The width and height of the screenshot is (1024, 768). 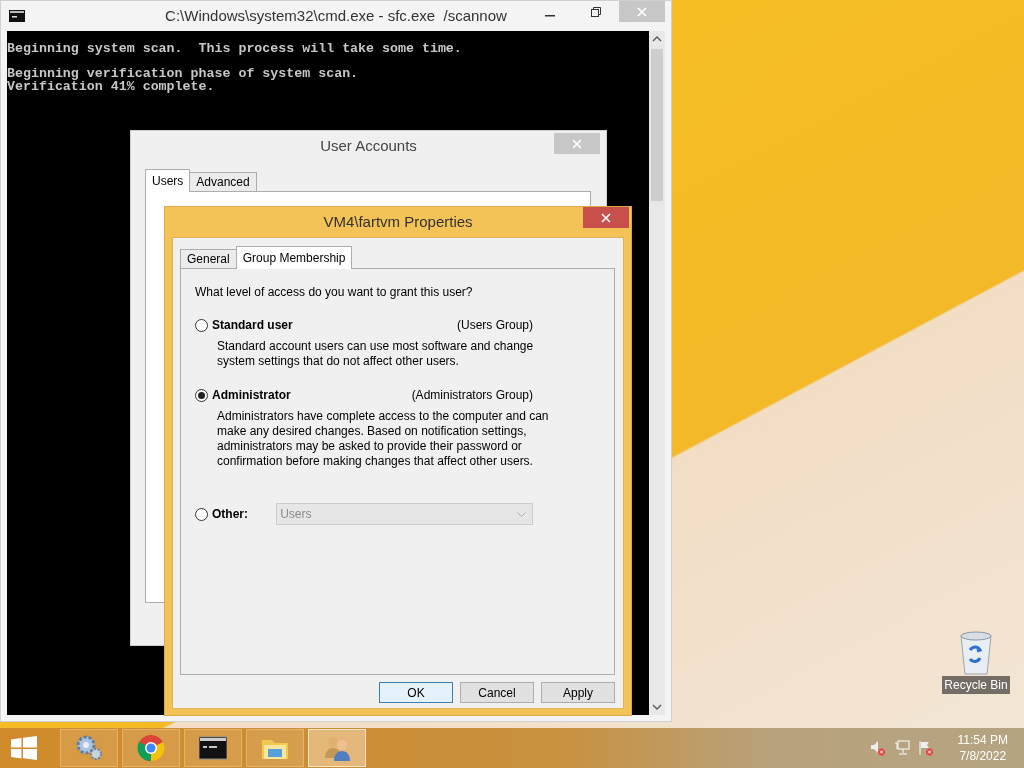 I want to click on window-title: User Accounts, so click(x=368, y=145).